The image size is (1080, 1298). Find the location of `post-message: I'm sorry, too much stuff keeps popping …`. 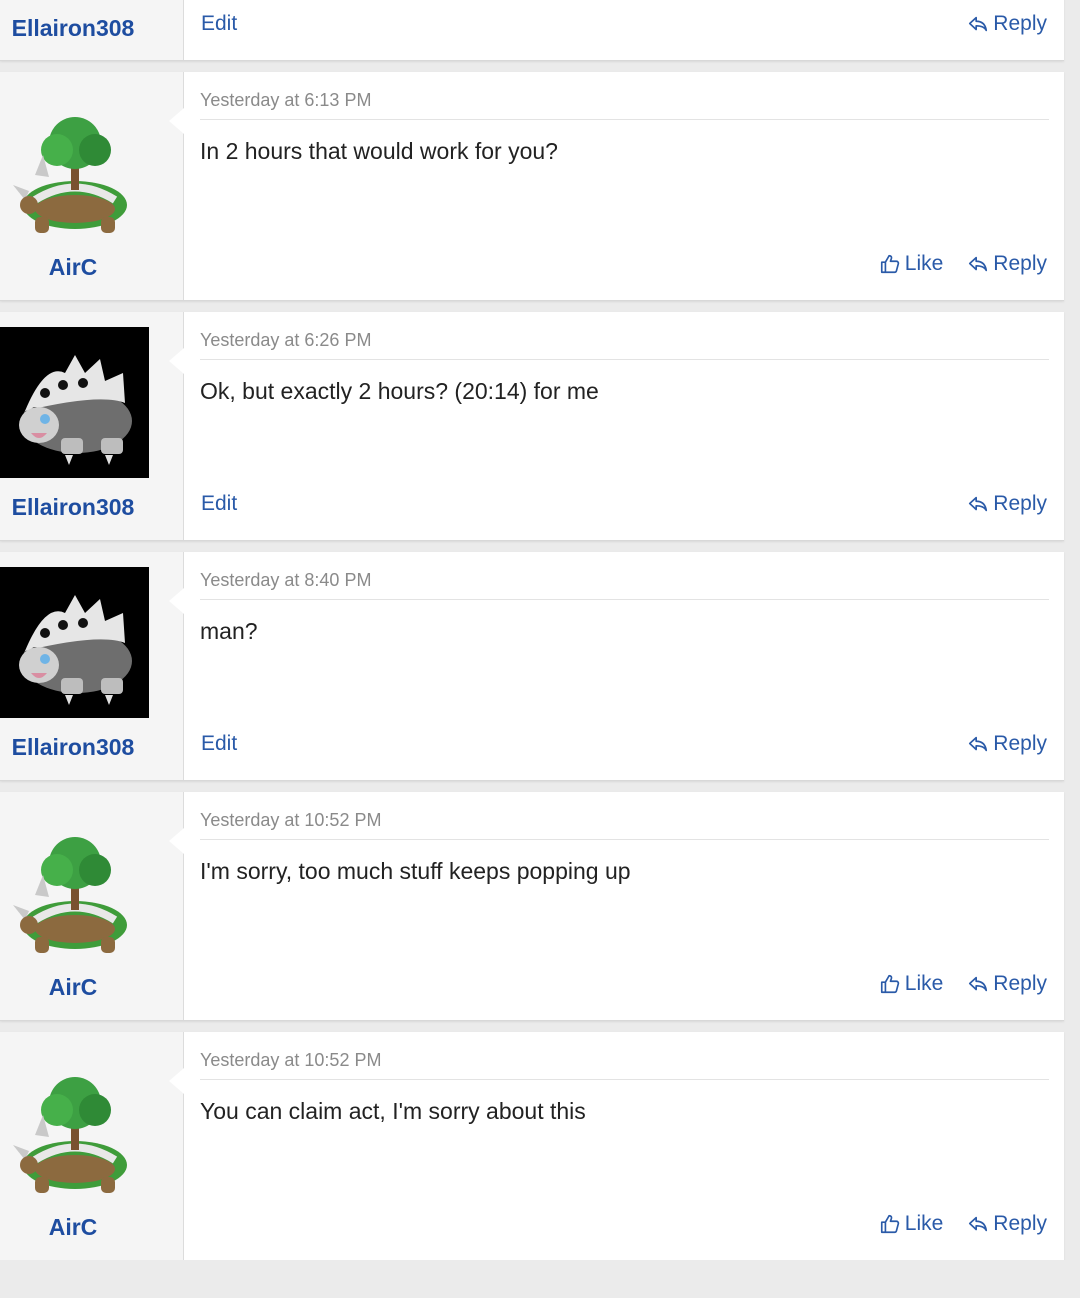

post-message: I'm sorry, too much stuff keeps popping … is located at coordinates (415, 871).